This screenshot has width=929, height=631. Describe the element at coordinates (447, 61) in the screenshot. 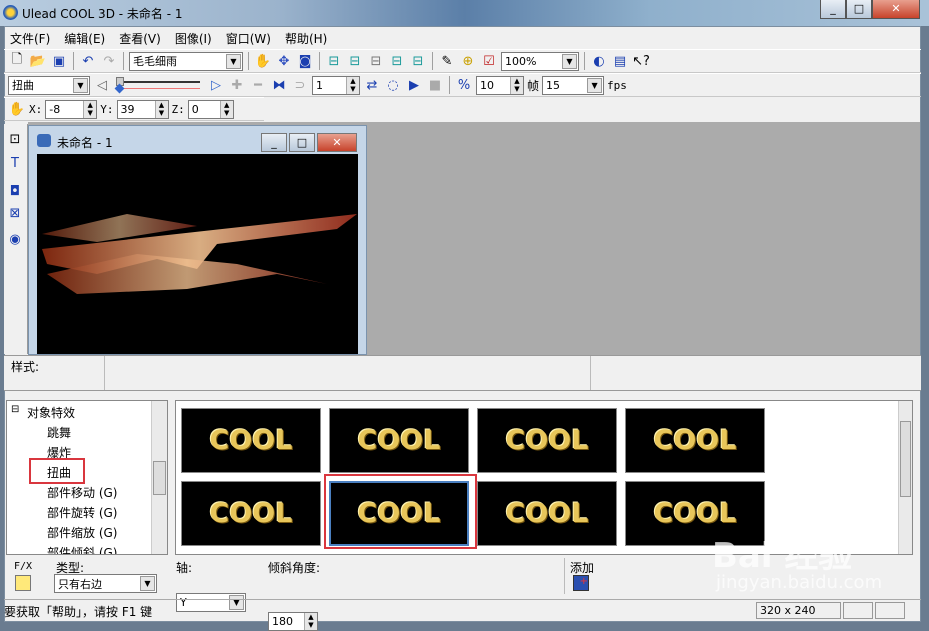

I see `light-icon: ✎` at that location.